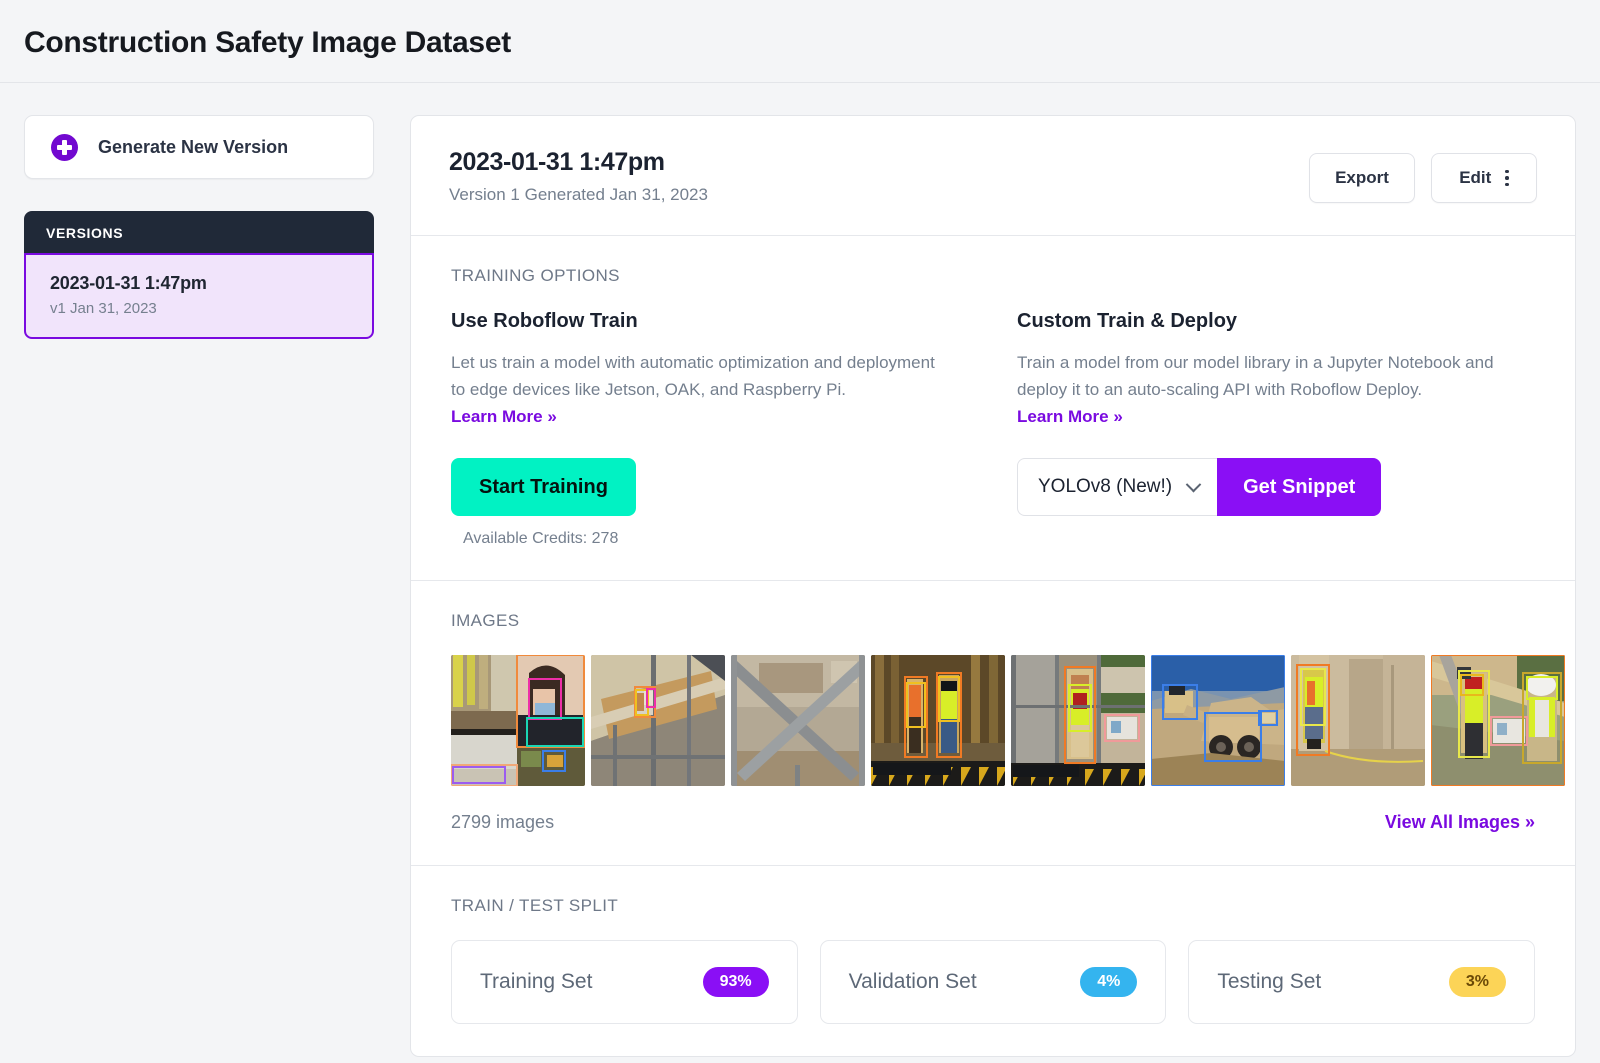 Image resolution: width=1600 pixels, height=1063 pixels. I want to click on export-button-label: Export, so click(1362, 177).